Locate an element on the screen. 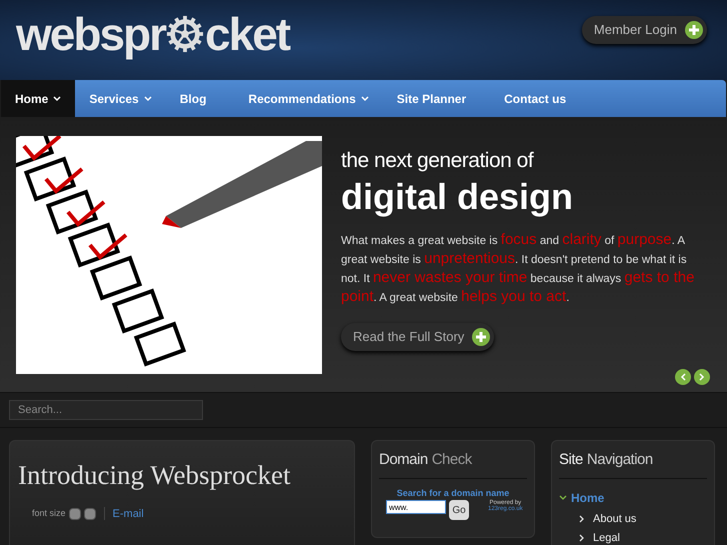 Image resolution: width=727 pixels, height=545 pixels. domain-prompt: Search for a domain name is located at coordinates (453, 493).